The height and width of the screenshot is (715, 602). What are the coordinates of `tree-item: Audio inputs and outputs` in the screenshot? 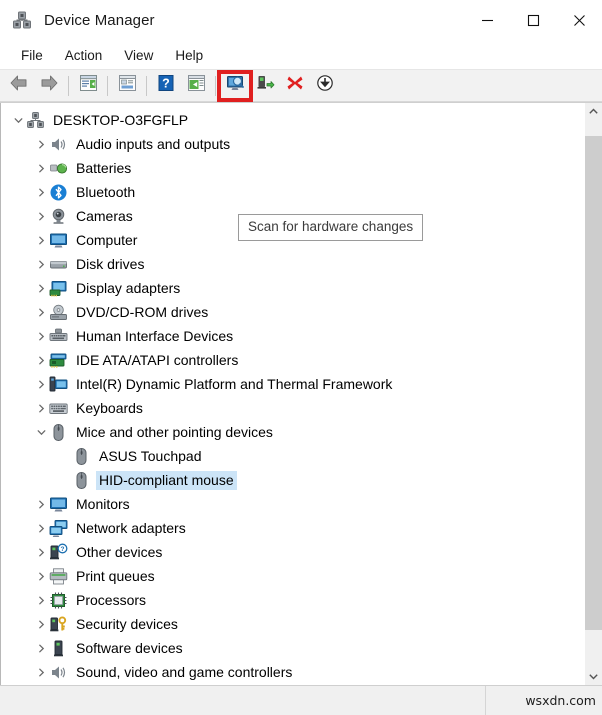 It's located at (292, 144).